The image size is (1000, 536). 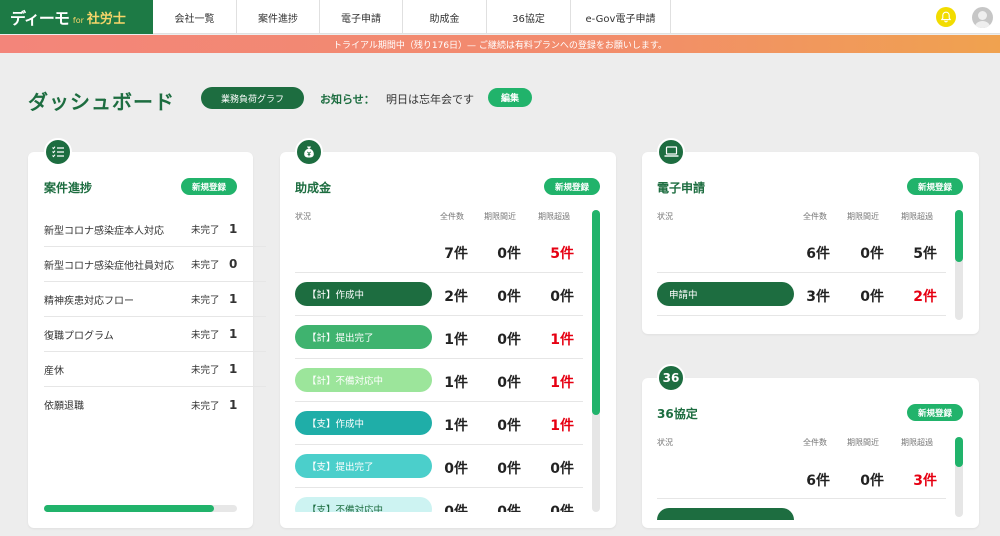 I want to click on agreement-36-total: 6件, so click(x=818, y=481).